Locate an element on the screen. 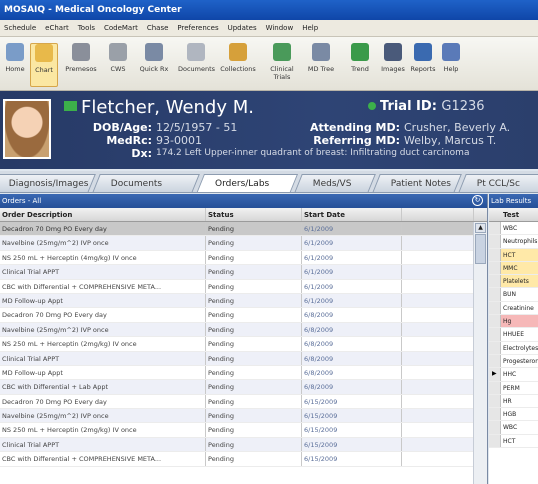 This screenshot has height=484, width=538. tab-meds-vs: Meds/VS is located at coordinates (335, 183).